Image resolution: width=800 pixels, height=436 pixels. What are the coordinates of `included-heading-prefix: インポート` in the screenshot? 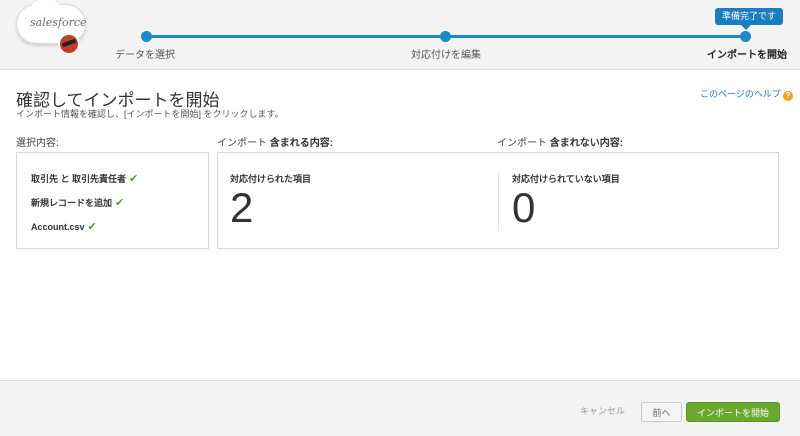 It's located at (242, 143).